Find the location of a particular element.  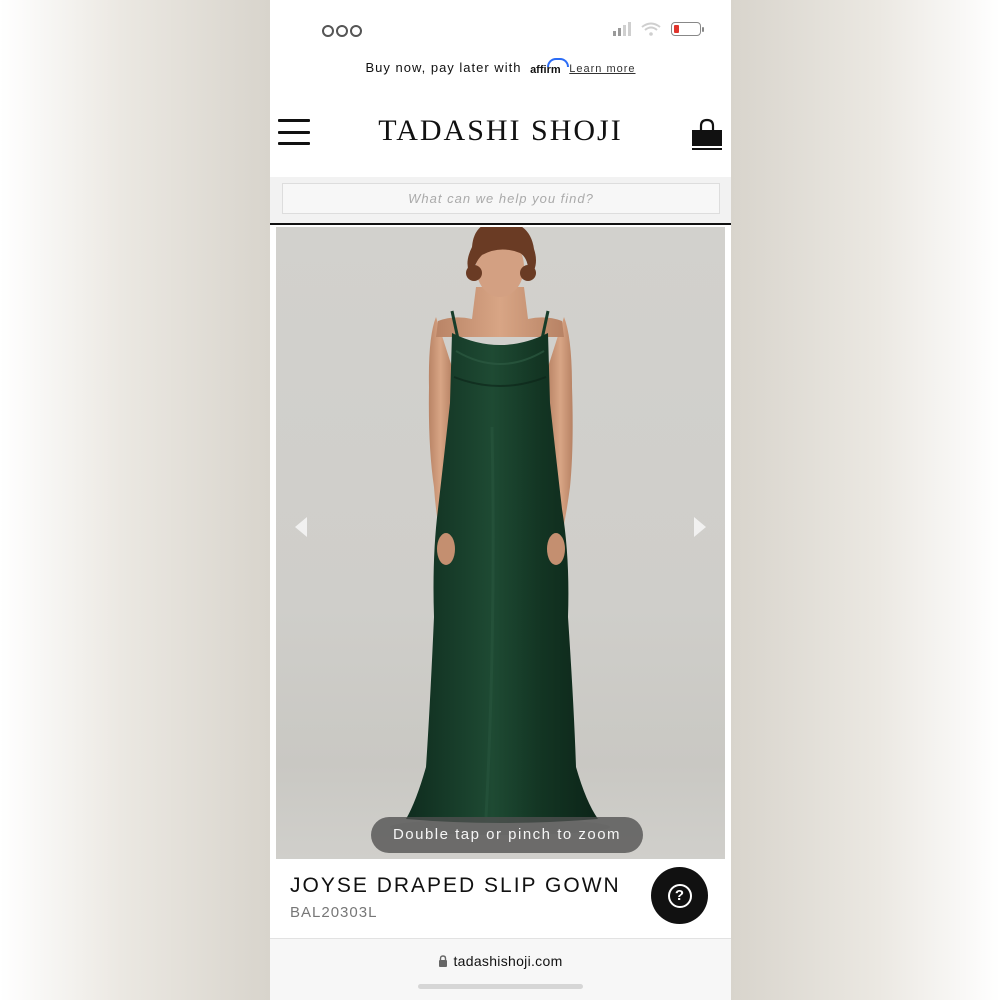

url-text: tadashishoji.com is located at coordinates (508, 961).